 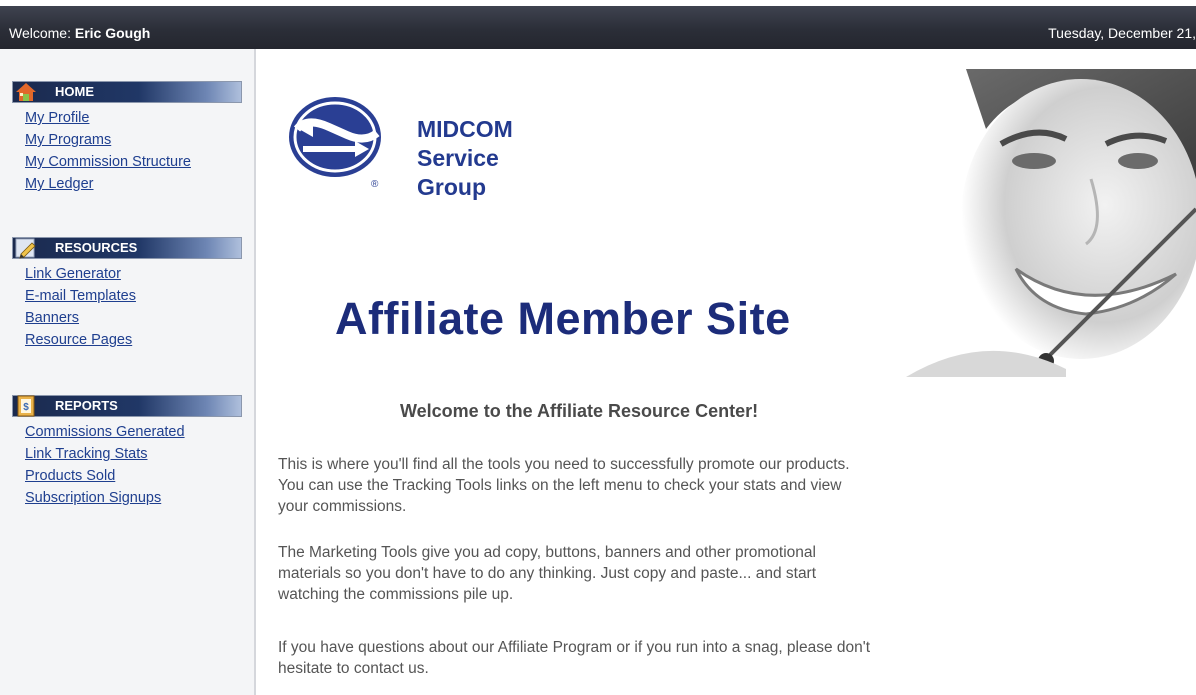 I want to click on section-header-home: HOME, so click(x=127, y=92).